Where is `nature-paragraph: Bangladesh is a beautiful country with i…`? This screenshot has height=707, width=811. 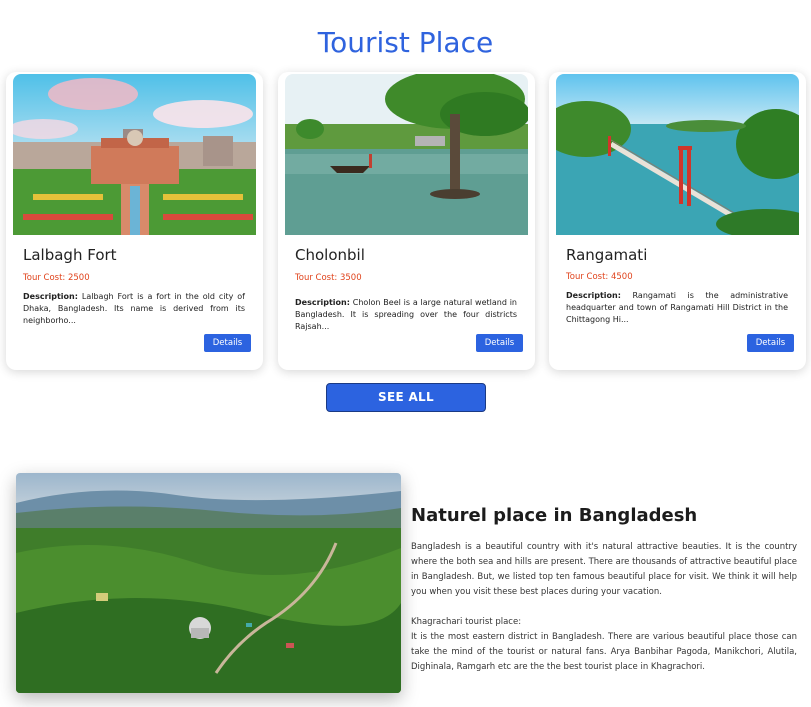
nature-paragraph: Bangladesh is a beautiful country with i… is located at coordinates (604, 569).